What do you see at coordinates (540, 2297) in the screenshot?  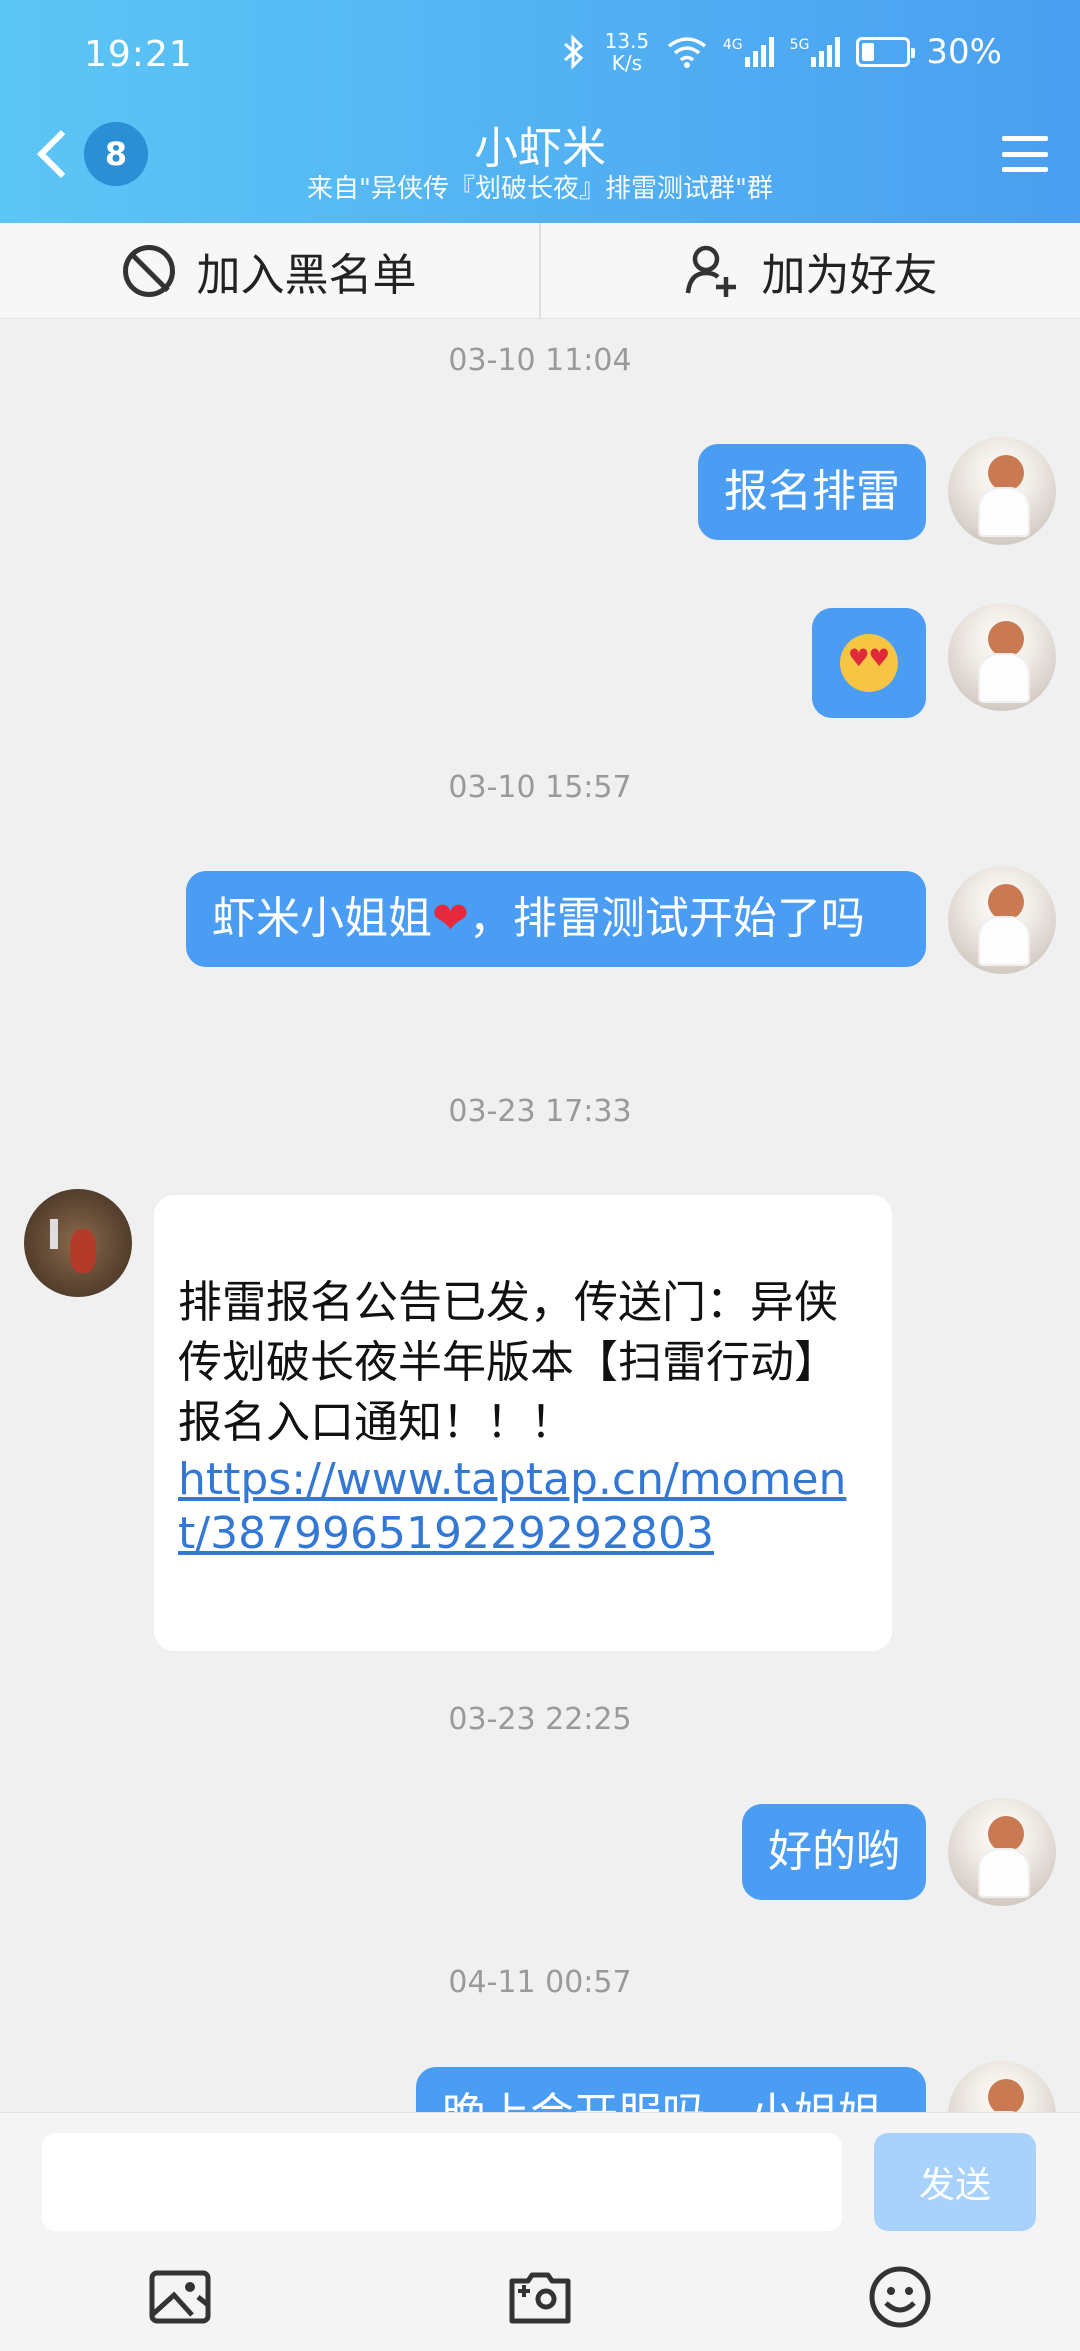 I see `camera-icon` at bounding box center [540, 2297].